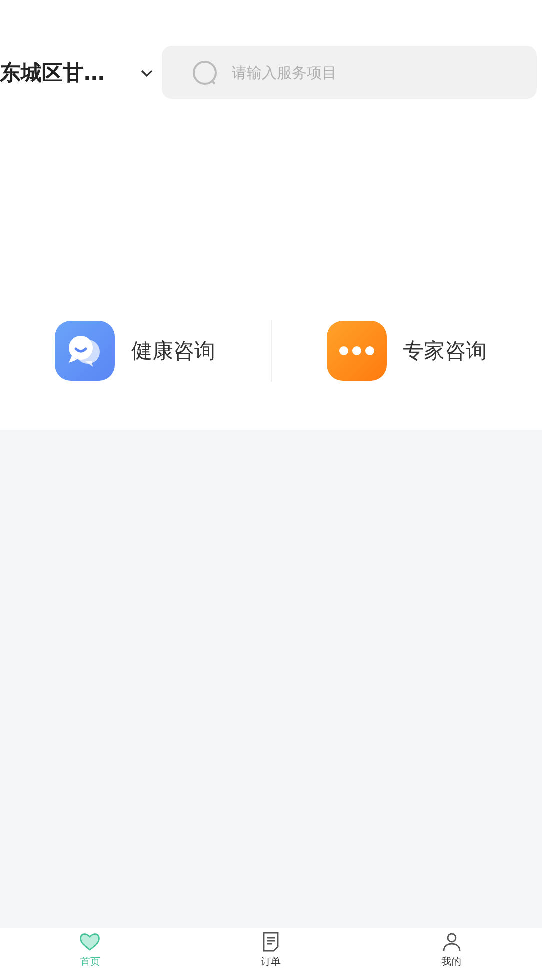  I want to click on tab: 我的, so click(451, 950).